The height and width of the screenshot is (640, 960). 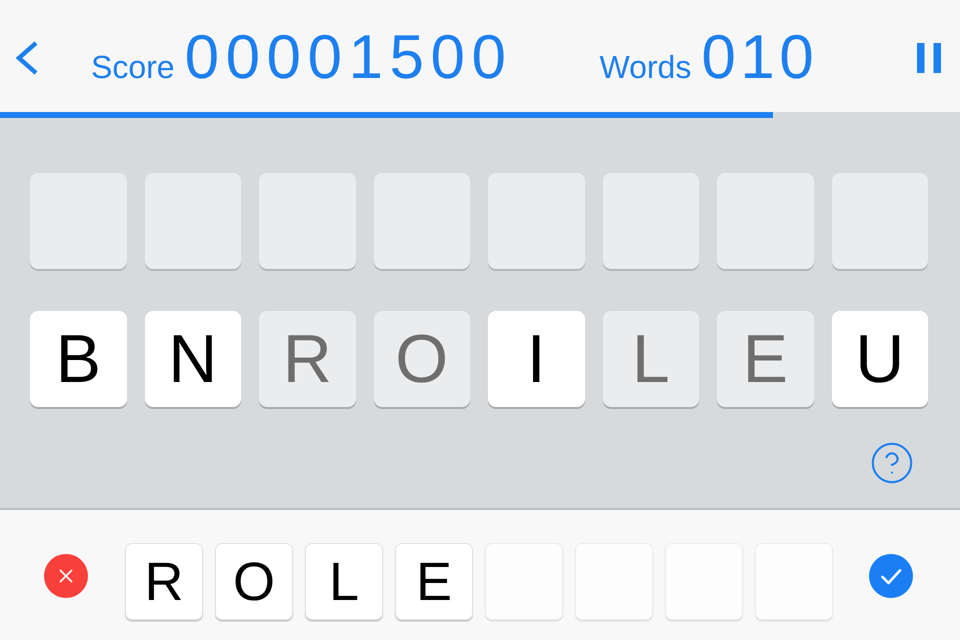 I want to click on letter-tile: B, so click(x=78, y=359).